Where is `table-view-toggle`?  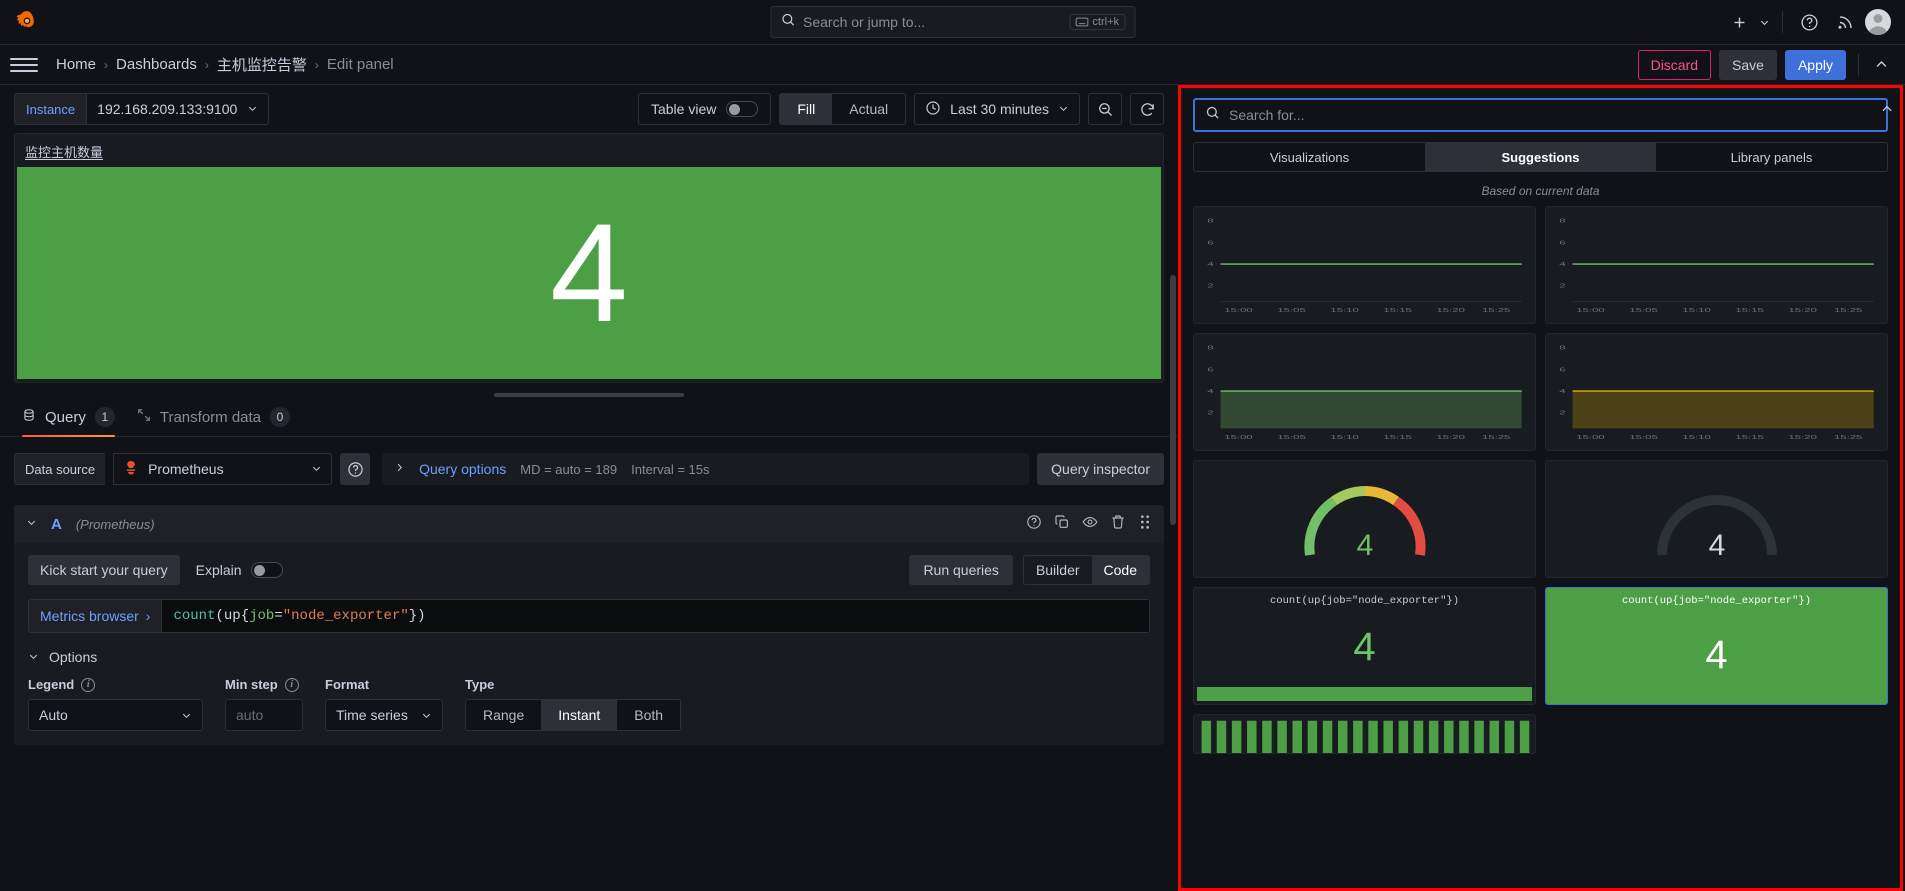 table-view-toggle is located at coordinates (742, 109).